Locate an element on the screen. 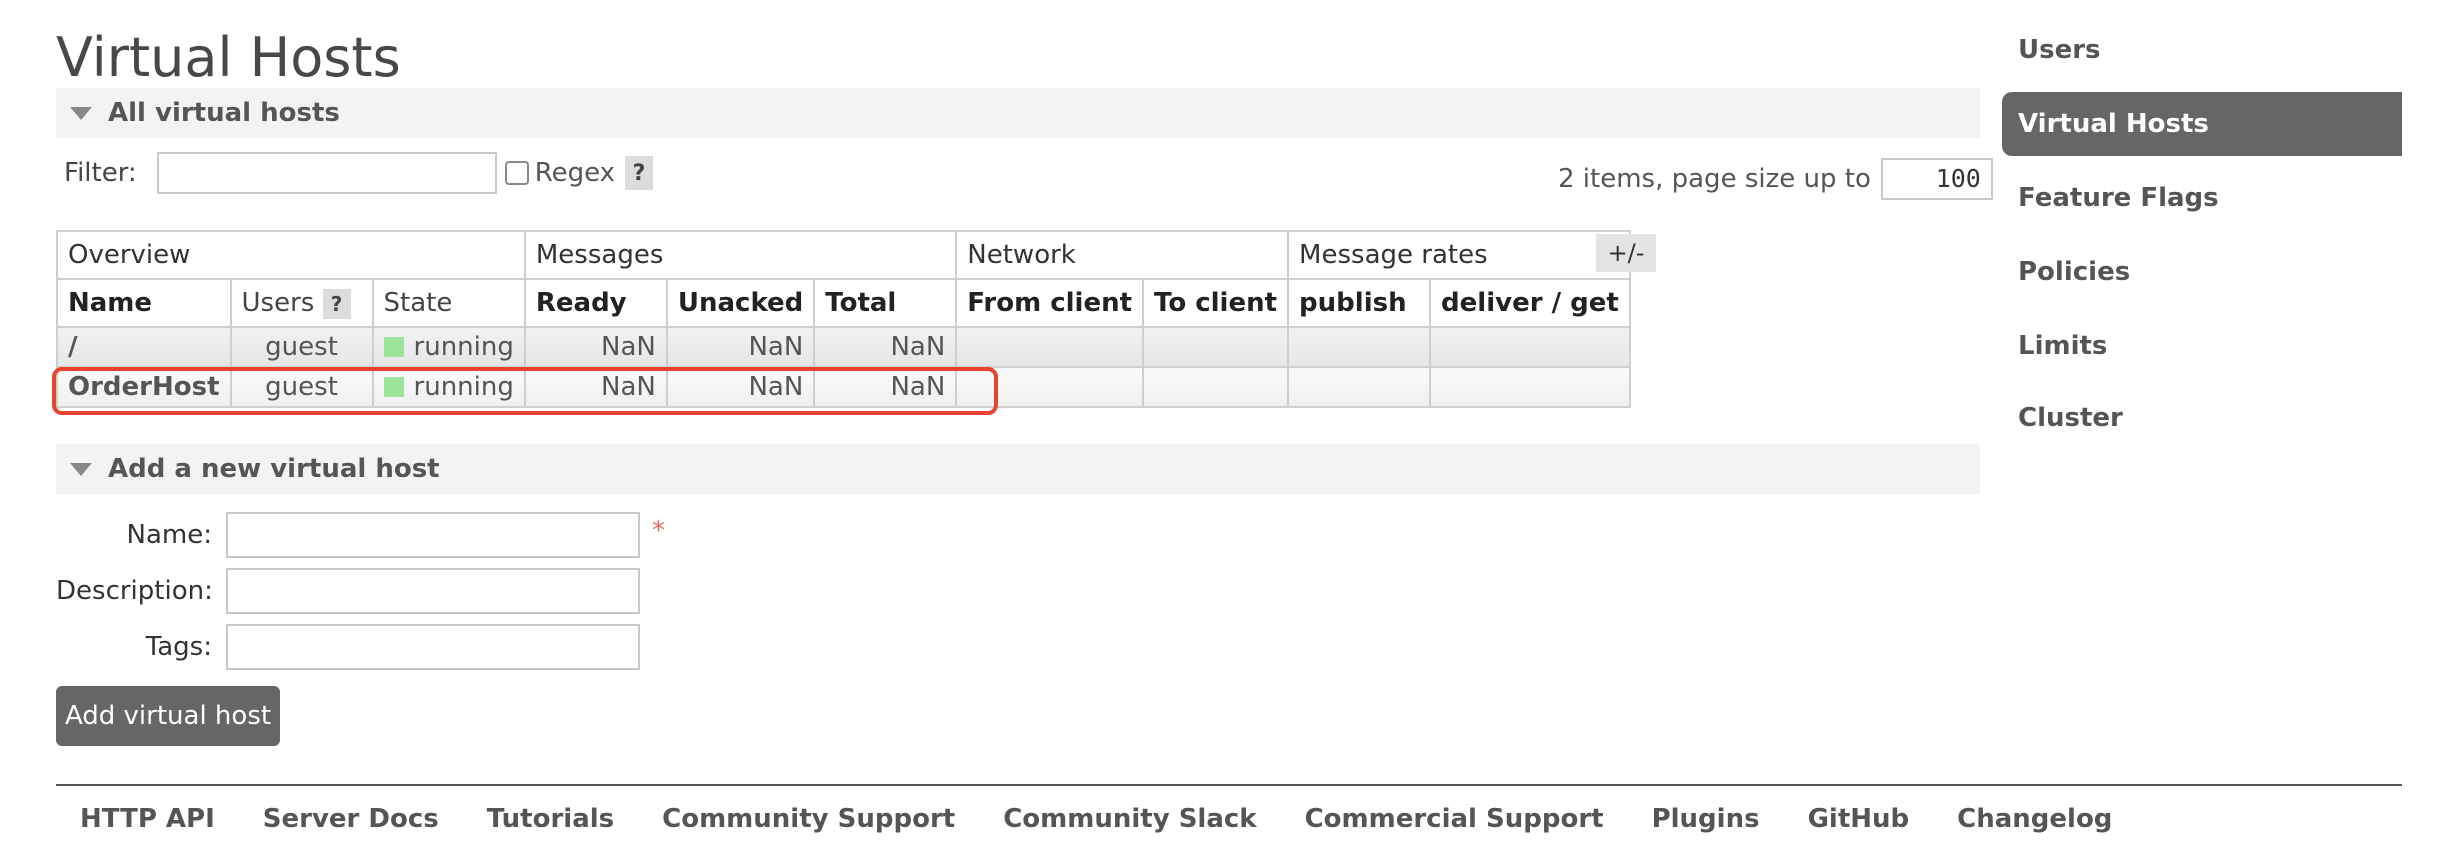 The height and width of the screenshot is (868, 2438). group-overview: Overview is located at coordinates (291, 255).